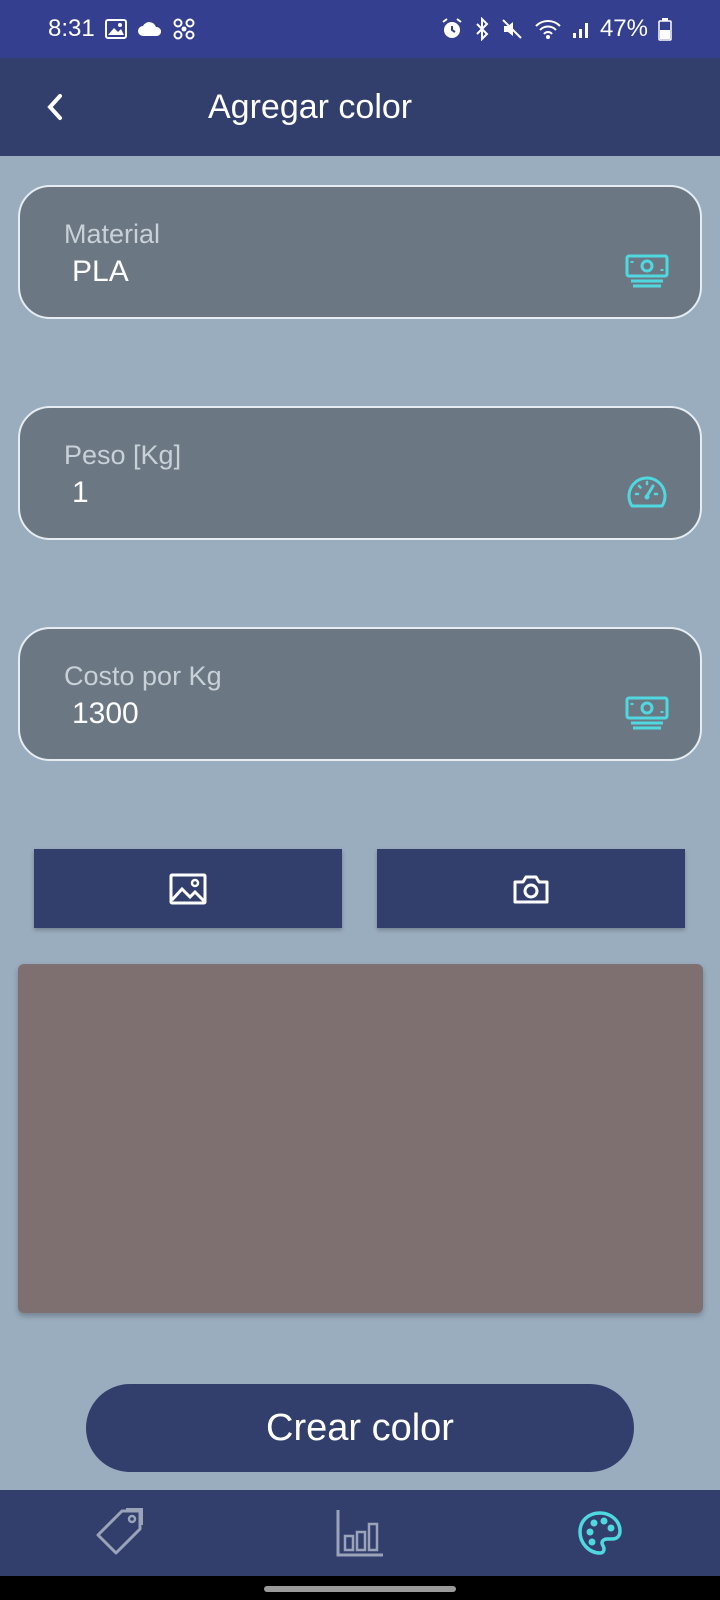 The width and height of the screenshot is (720, 1600). I want to click on bluetooth-icon, so click(482, 29).